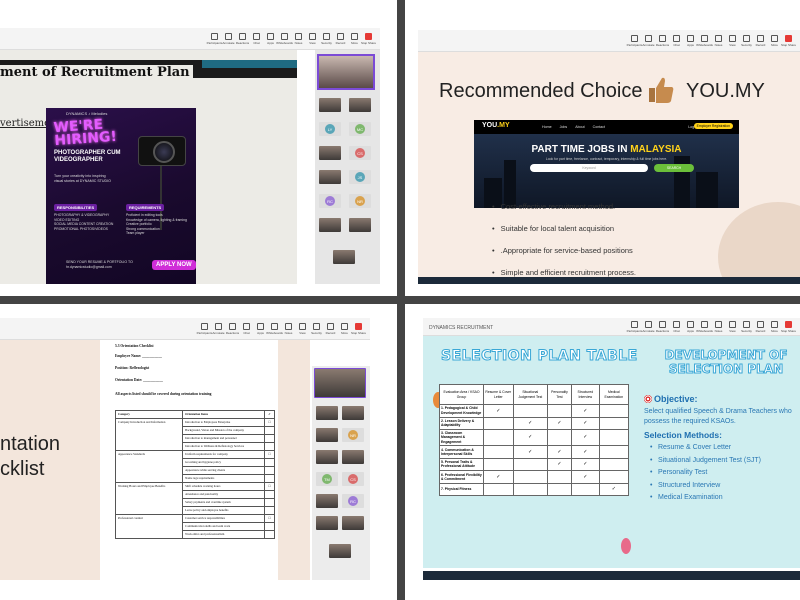  What do you see at coordinates (589, 168) in the screenshot?
I see `search-input: Keyword` at bounding box center [589, 168].